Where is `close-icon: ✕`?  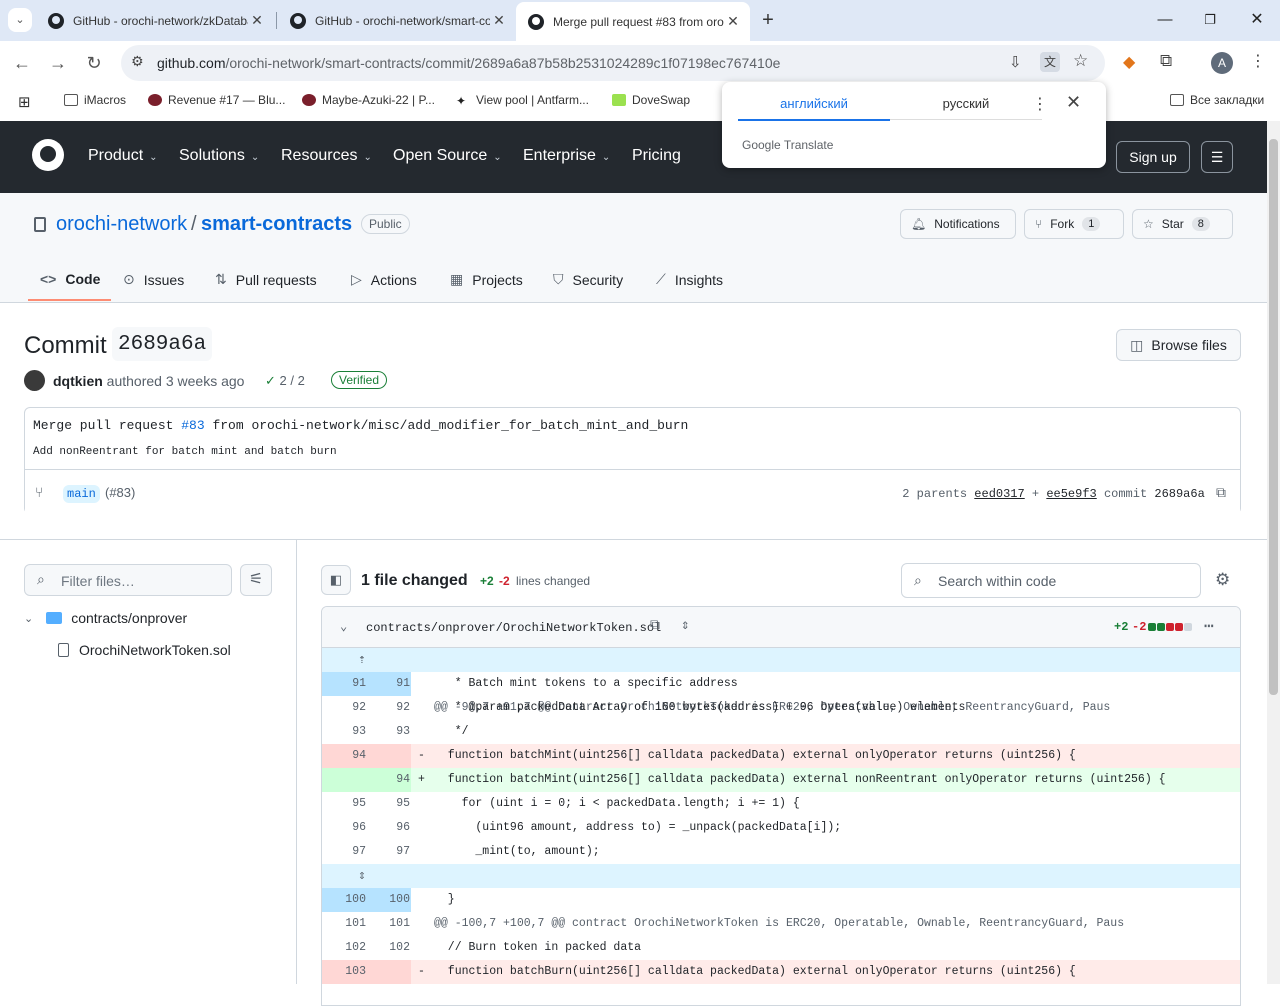 close-icon: ✕ is located at coordinates (1073, 102).